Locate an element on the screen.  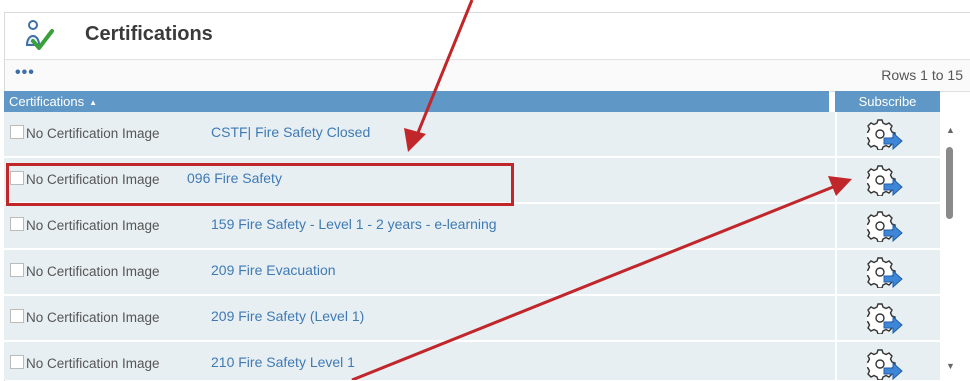
annotation-highlight-box is located at coordinates (260, 184).